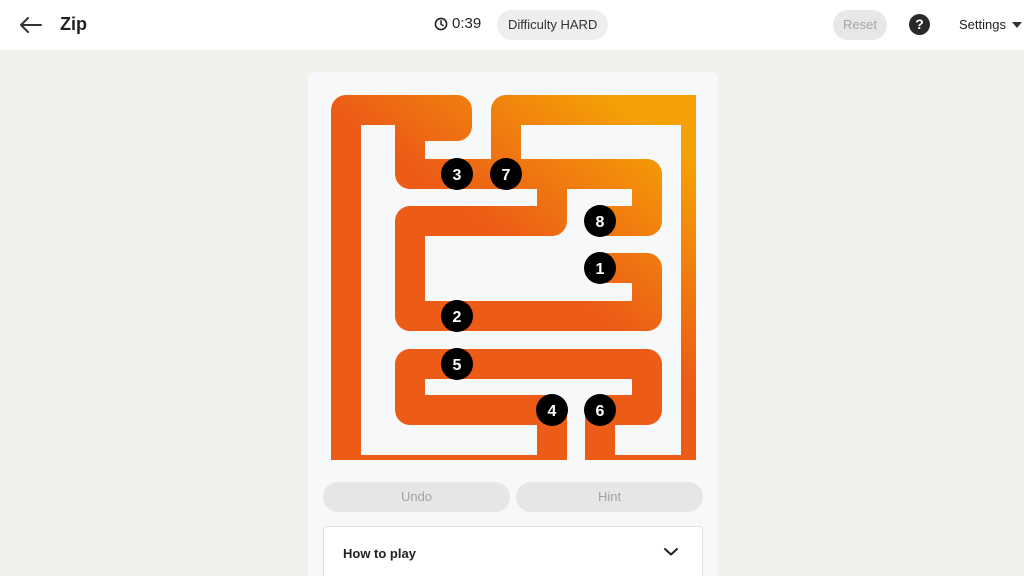  What do you see at coordinates (416, 497) in the screenshot?
I see `undo-button: Undo` at bounding box center [416, 497].